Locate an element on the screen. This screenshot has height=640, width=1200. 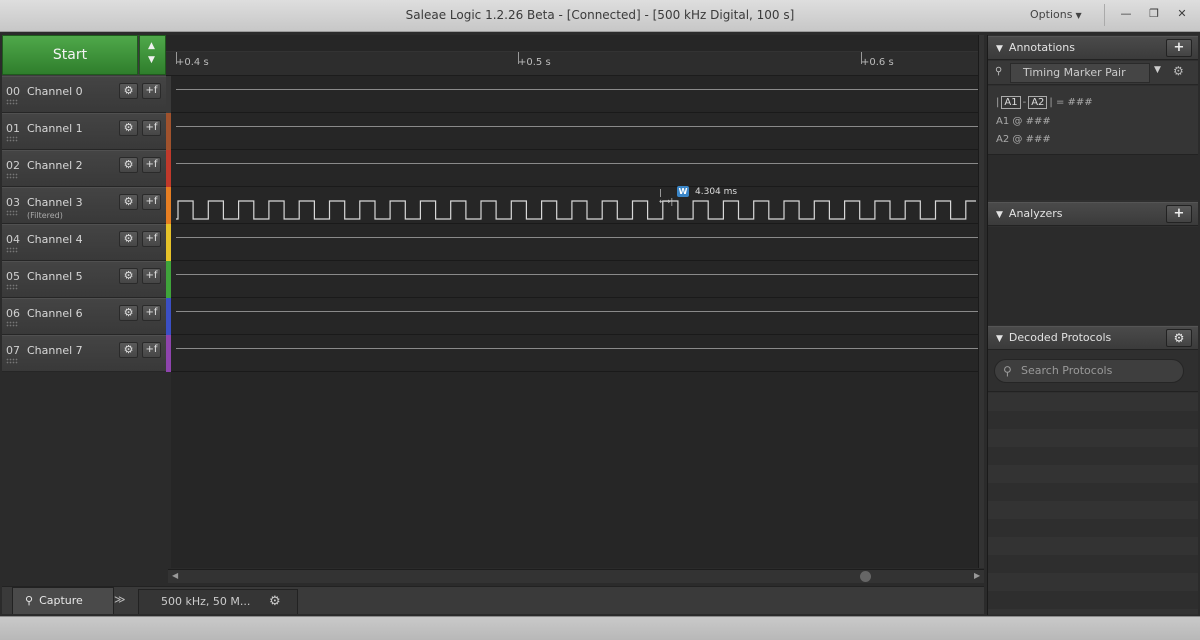
start-options: ▲ ▼ is located at coordinates (152, 55).